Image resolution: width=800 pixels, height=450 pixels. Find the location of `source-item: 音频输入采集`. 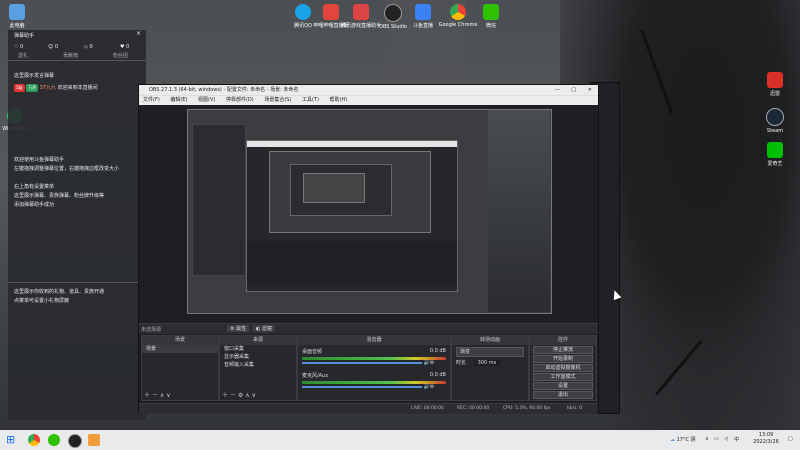

source-item: 音频输入采集 is located at coordinates (258, 365).